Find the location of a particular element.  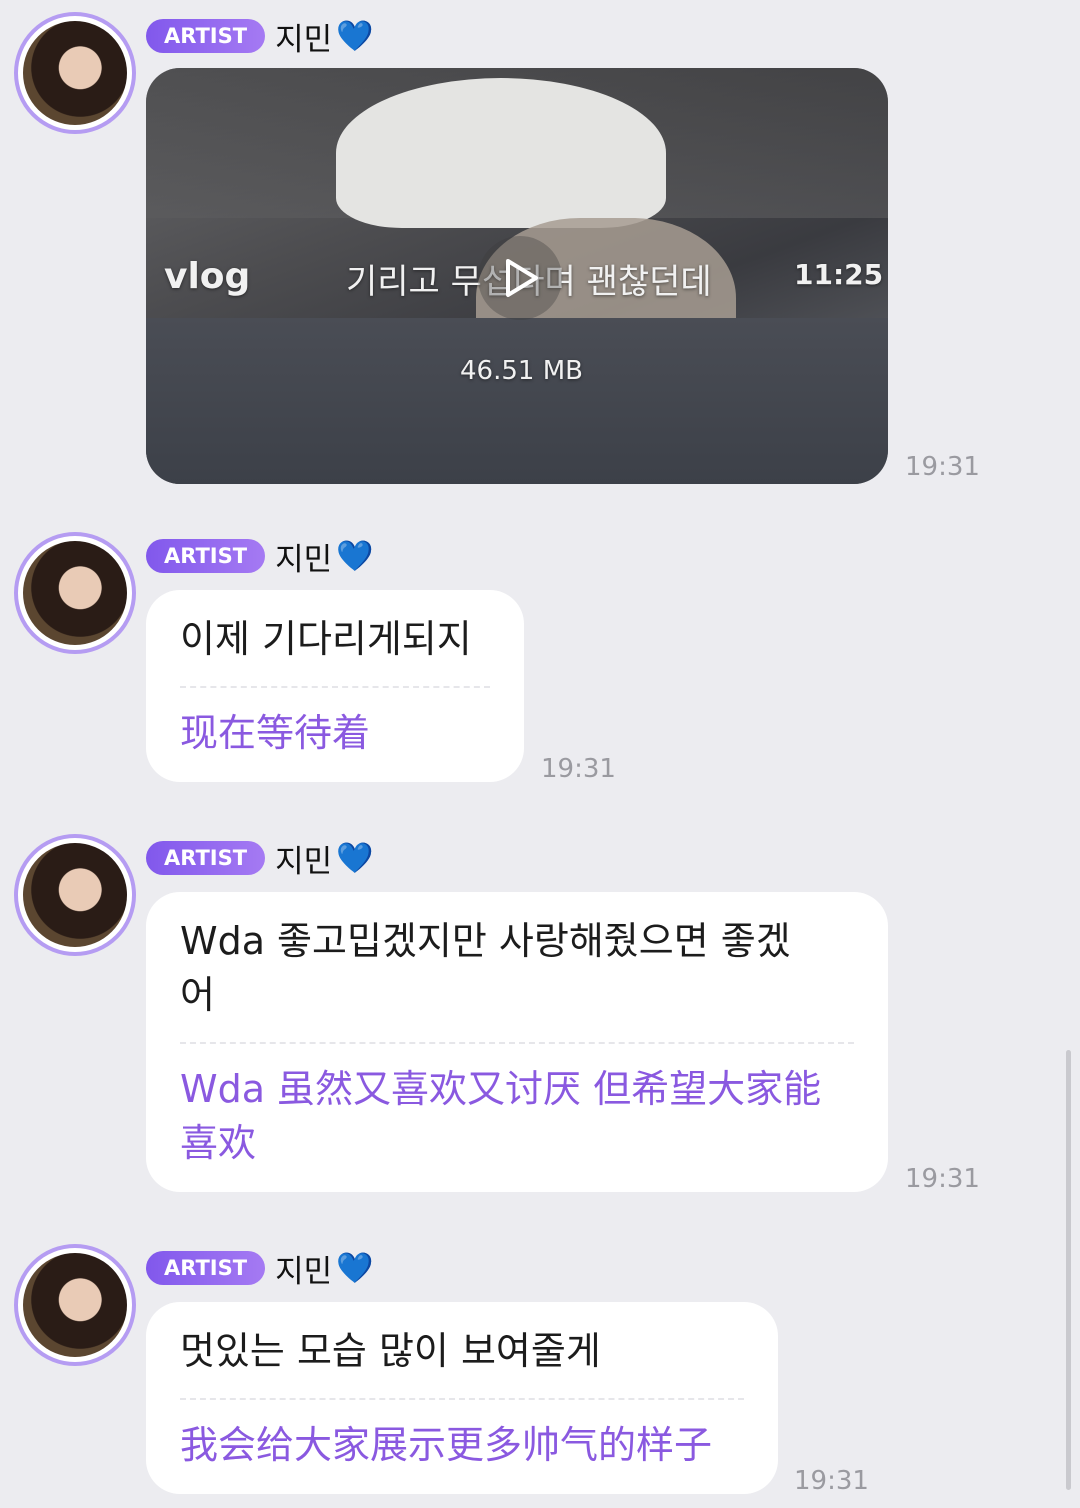

vlog-label: vlog is located at coordinates (207, 276).